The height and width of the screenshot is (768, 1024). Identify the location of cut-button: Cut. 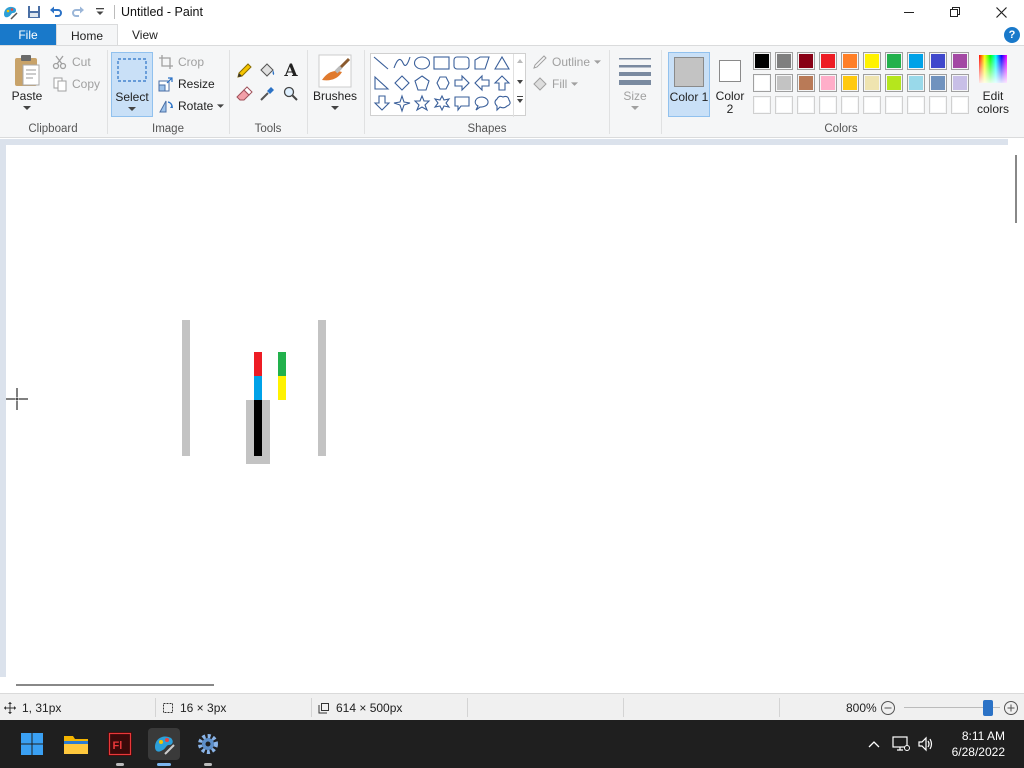
(71, 62).